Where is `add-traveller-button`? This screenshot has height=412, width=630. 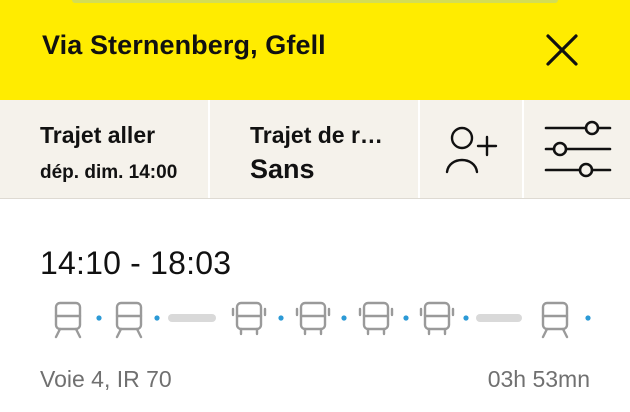
add-traveller-button is located at coordinates (471, 149).